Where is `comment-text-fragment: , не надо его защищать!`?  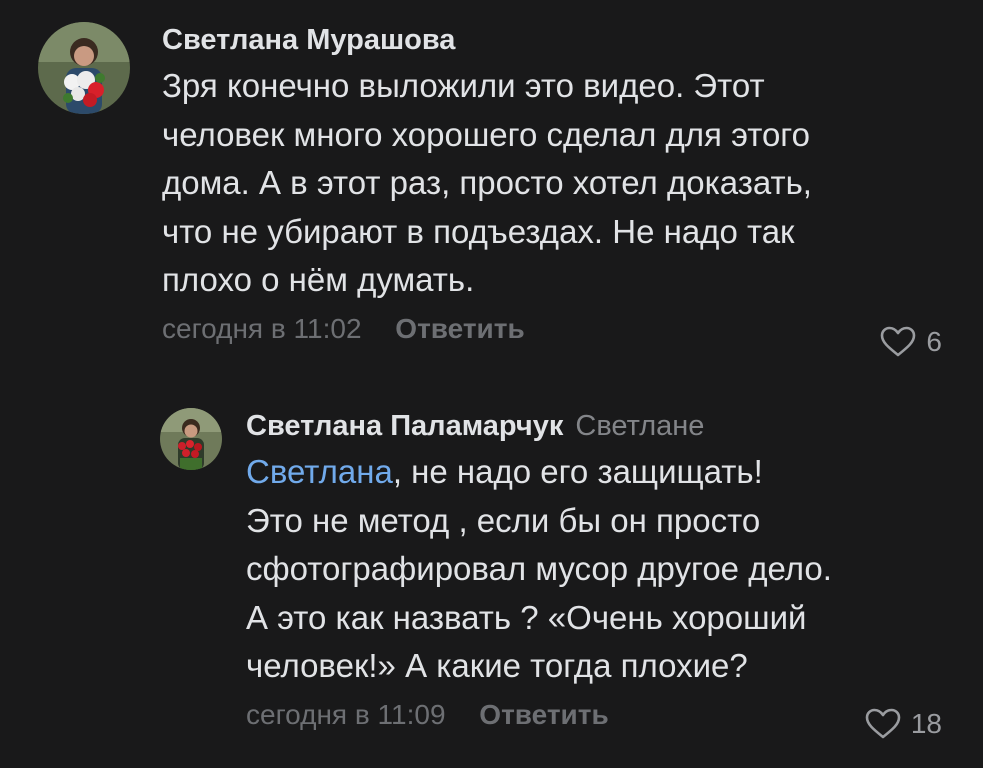
comment-text-fragment: , не надо его защищать! is located at coordinates (577, 471).